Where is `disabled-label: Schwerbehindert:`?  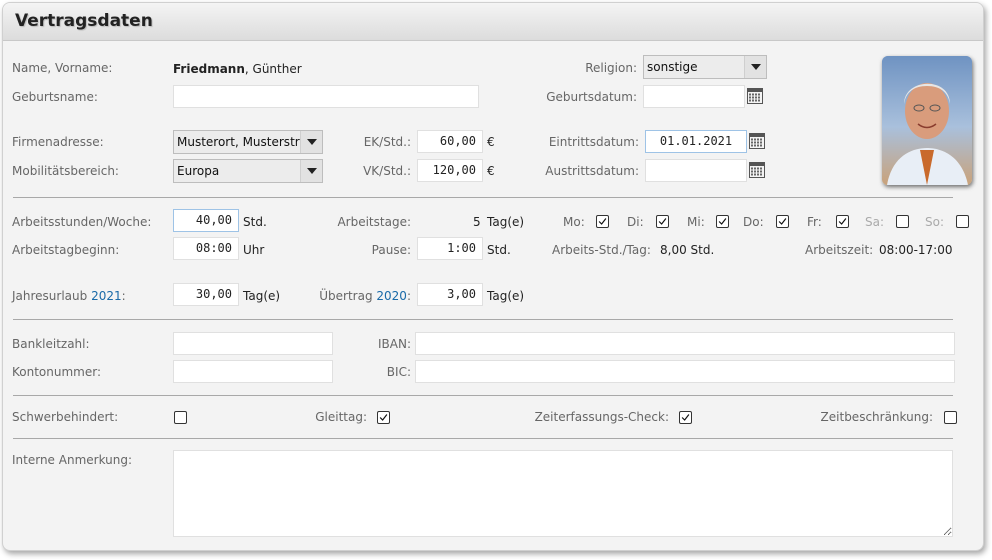
disabled-label: Schwerbehindert: is located at coordinates (65, 417).